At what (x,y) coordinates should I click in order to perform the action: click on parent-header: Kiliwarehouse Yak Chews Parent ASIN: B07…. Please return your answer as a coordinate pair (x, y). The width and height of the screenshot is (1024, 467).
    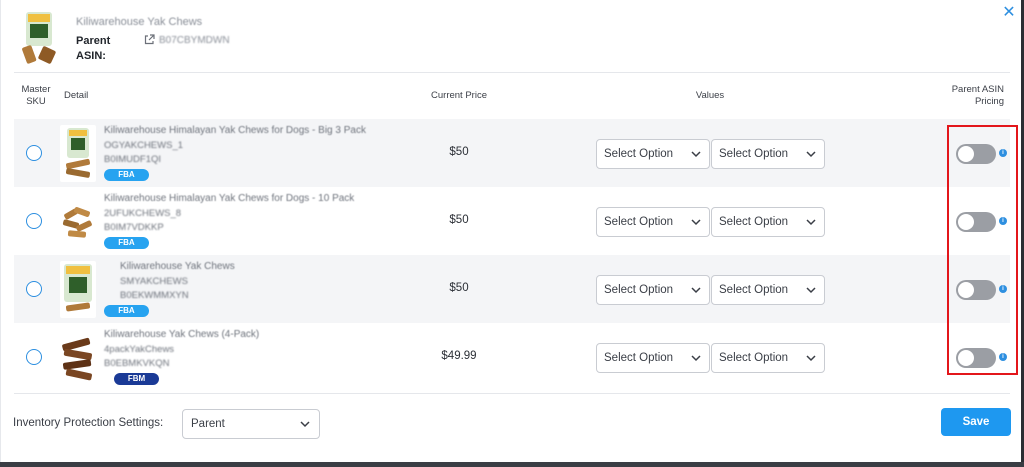
    Looking at the image, I should click on (222, 37).